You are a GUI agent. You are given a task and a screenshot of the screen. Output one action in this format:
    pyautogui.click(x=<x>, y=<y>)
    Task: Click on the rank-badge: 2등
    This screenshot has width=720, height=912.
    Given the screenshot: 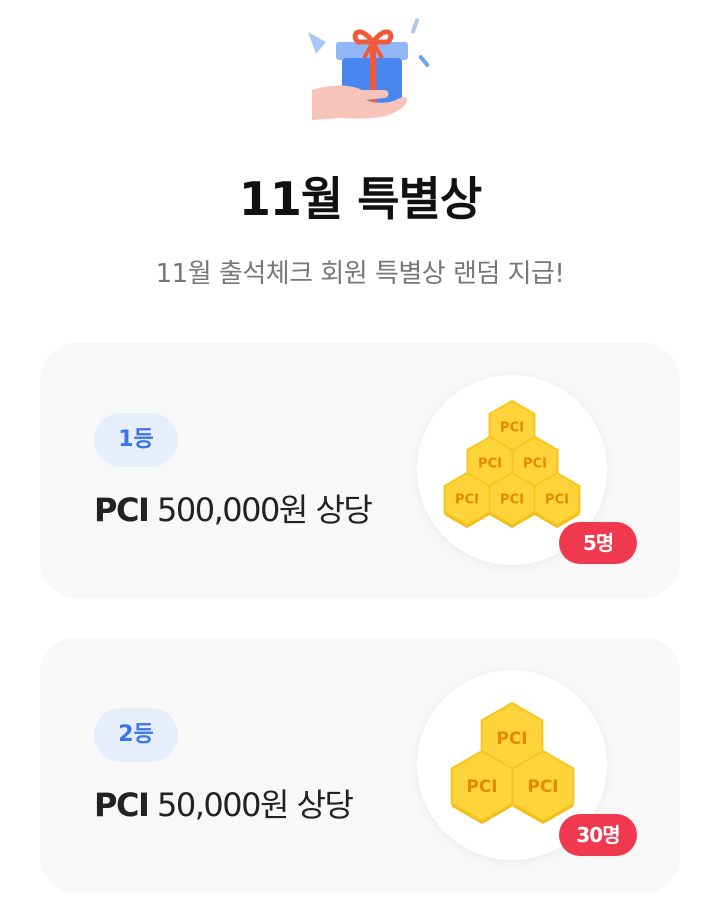 What is the action you would take?
    pyautogui.click(x=136, y=735)
    